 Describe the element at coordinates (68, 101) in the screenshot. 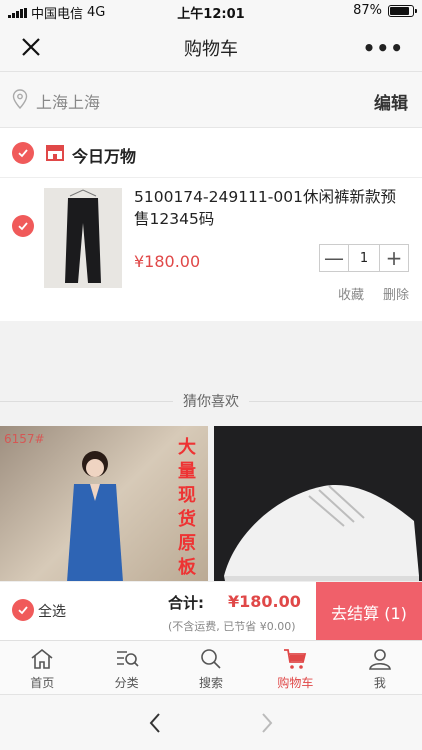

I see `delivery-address: 上海上海` at that location.